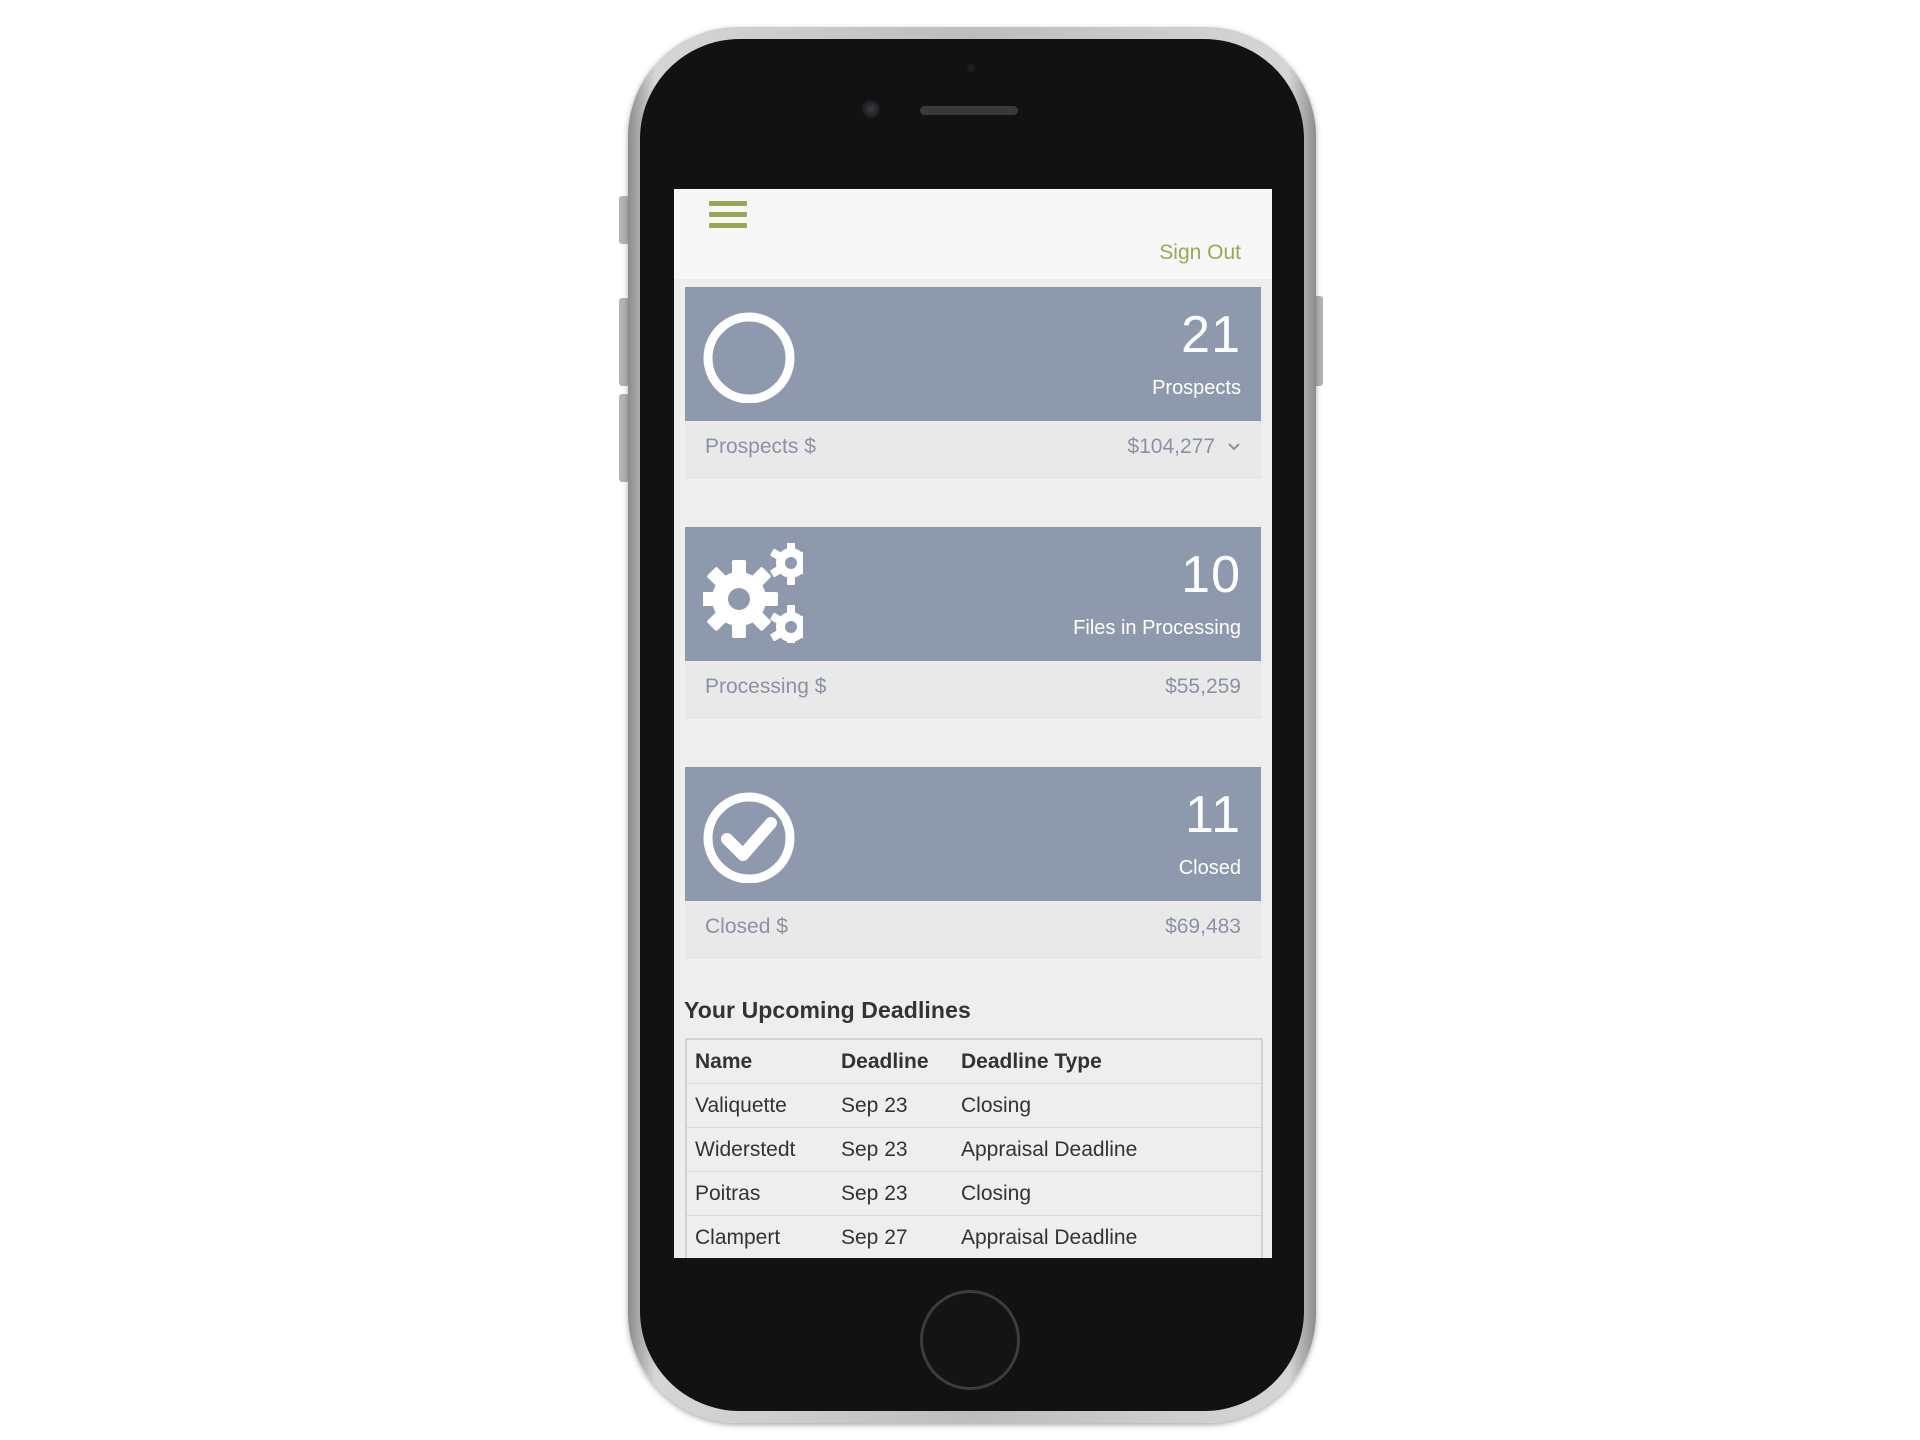 The image size is (1920, 1440). What do you see at coordinates (760, 1193) in the screenshot?
I see `cell-name: Poitras` at bounding box center [760, 1193].